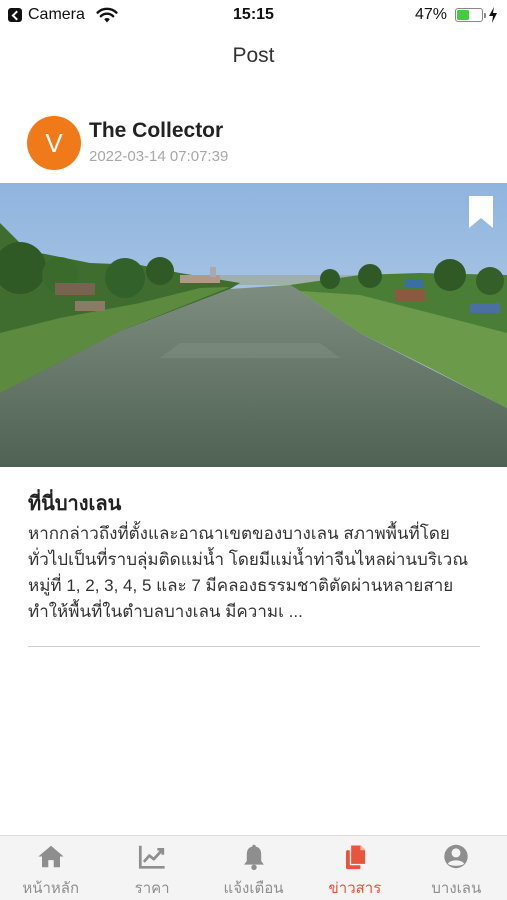 Image resolution: width=507 pixels, height=900 pixels. I want to click on battery-percent: 47%, so click(430, 14).